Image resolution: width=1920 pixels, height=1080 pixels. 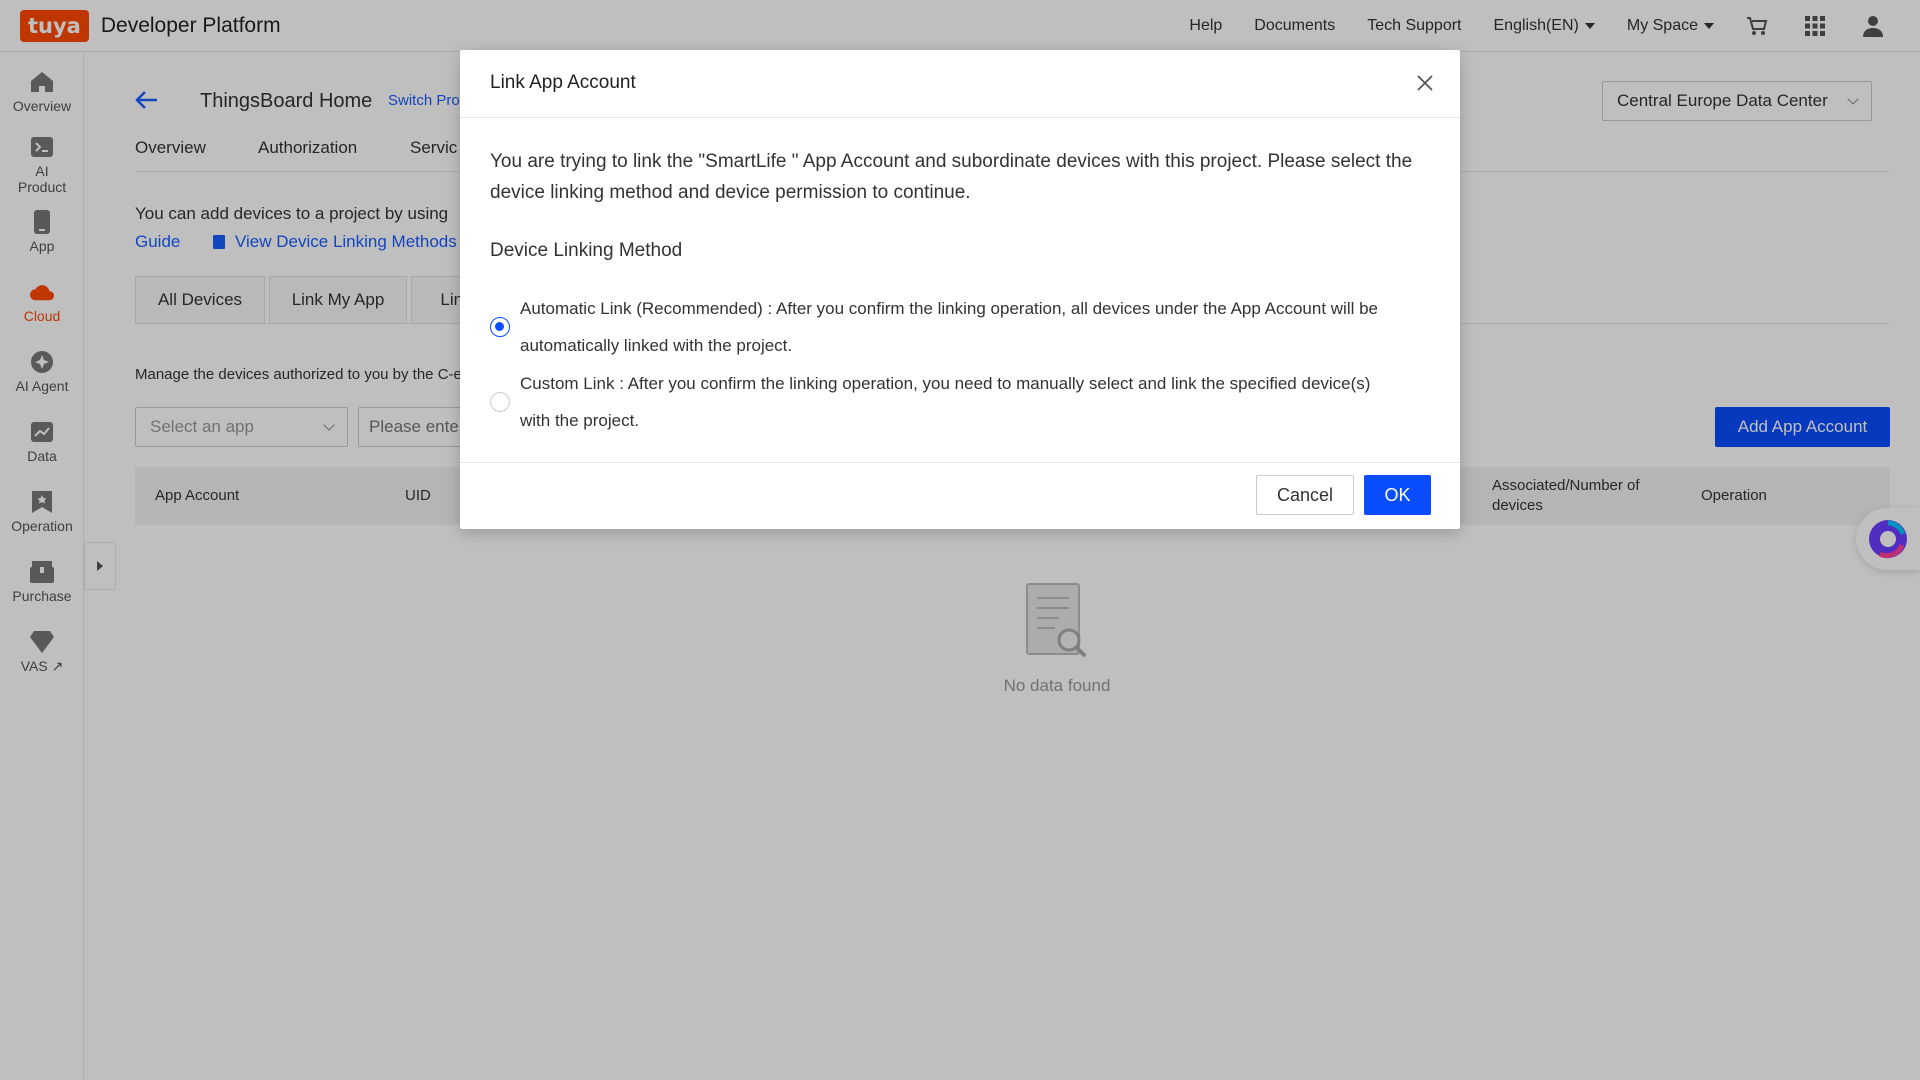 I want to click on automatic-link-radio, so click(x=500, y=327).